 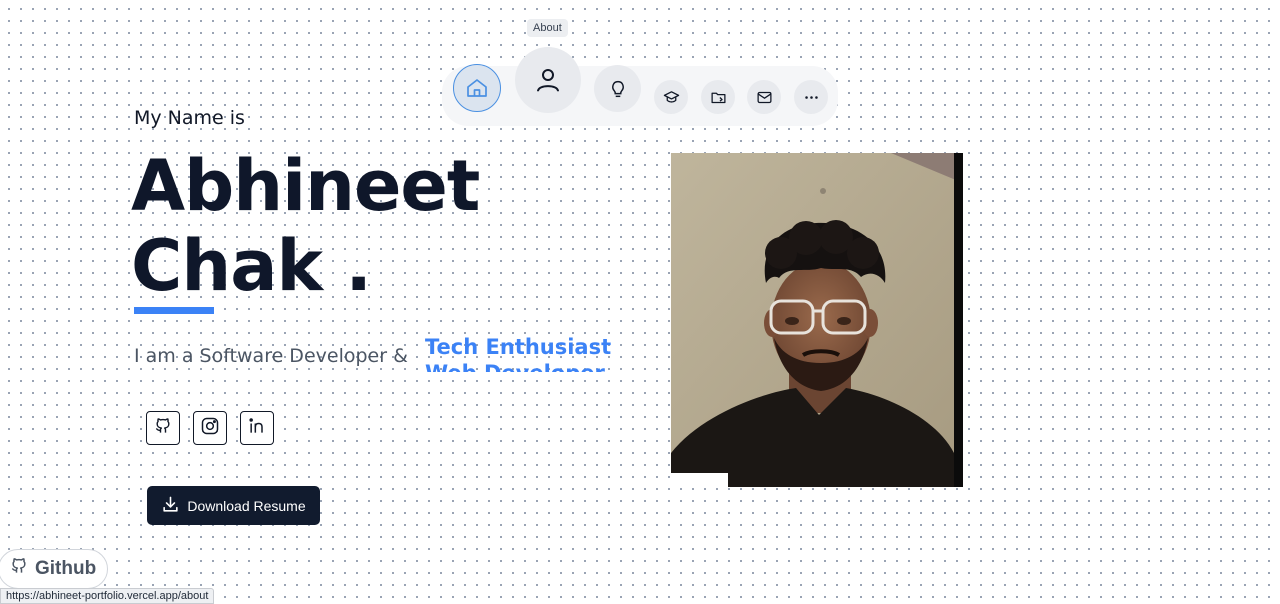 What do you see at coordinates (170, 506) in the screenshot?
I see `download-icon` at bounding box center [170, 506].